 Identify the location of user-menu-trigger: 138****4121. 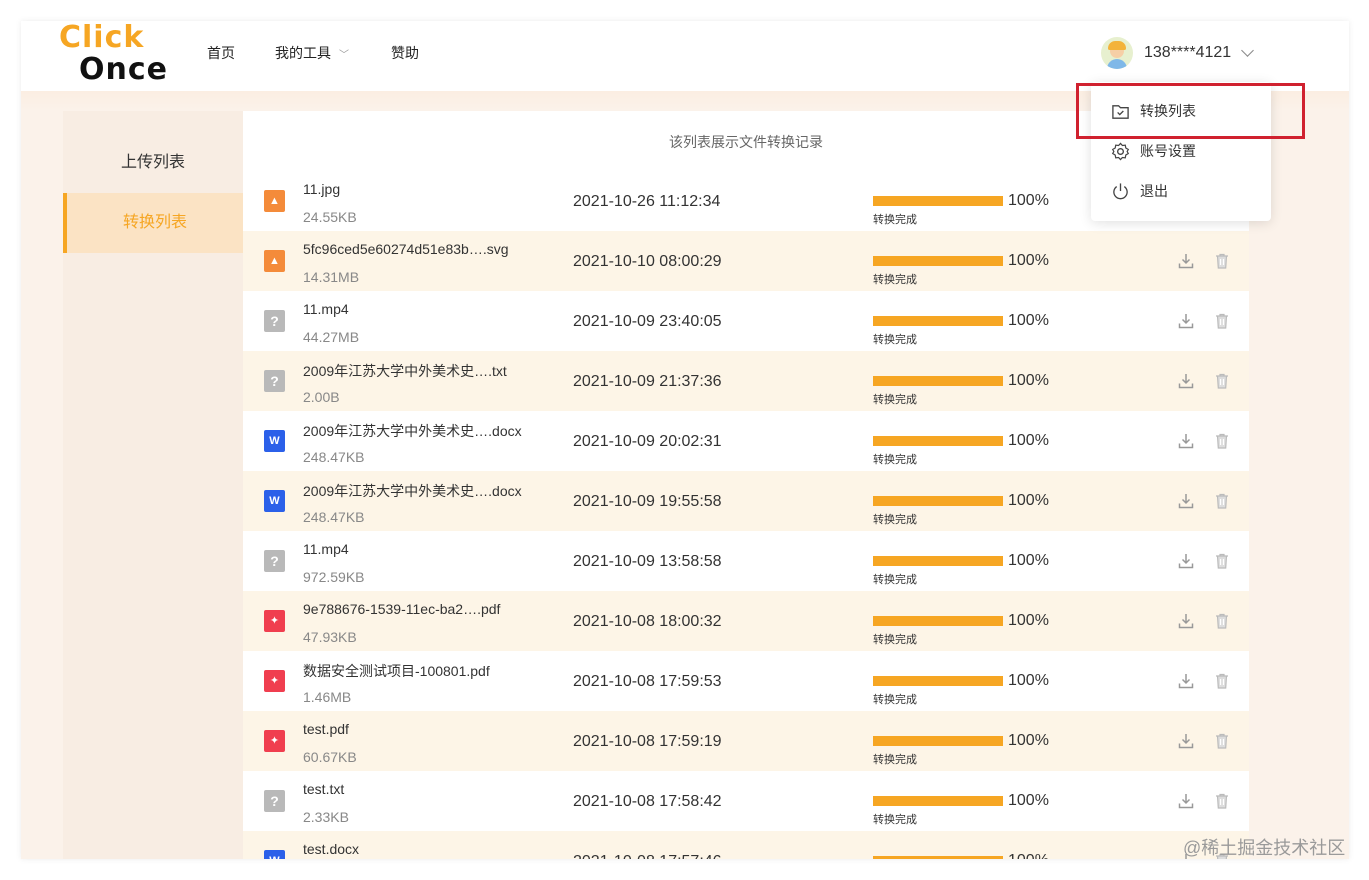
(1178, 53).